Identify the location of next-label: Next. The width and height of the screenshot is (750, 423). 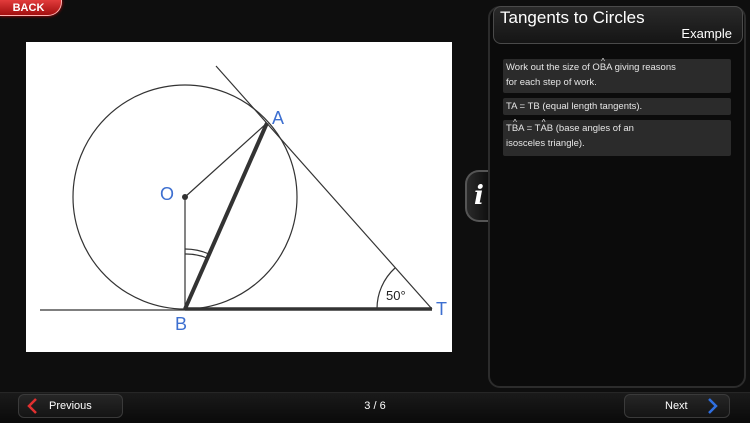
(676, 406).